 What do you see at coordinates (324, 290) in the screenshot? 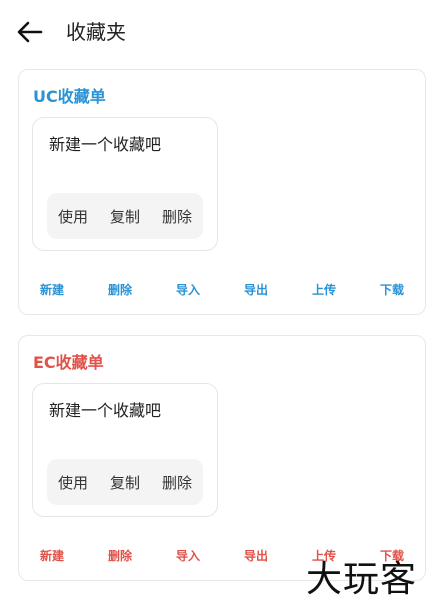
I see `uc-upload-button: 上传` at bounding box center [324, 290].